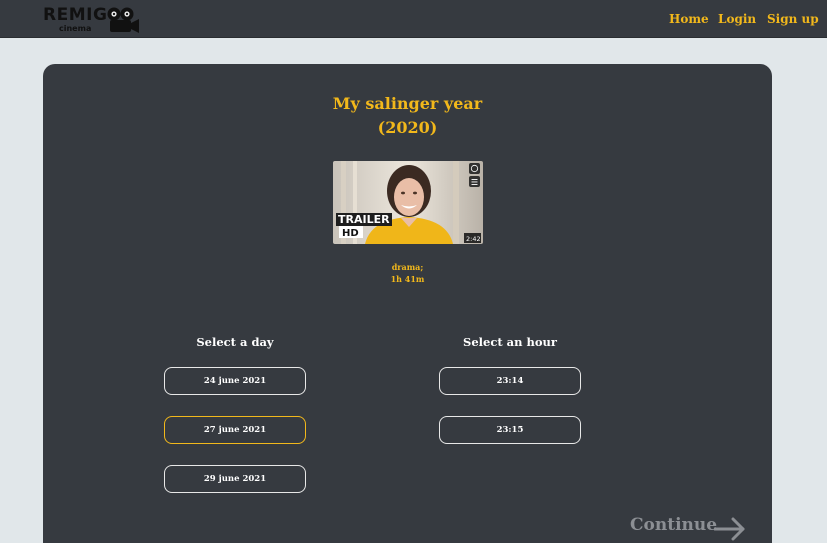 The image size is (827, 543). Describe the element at coordinates (235, 381) in the screenshot. I see `day-option-button: 24 june 2021` at that location.